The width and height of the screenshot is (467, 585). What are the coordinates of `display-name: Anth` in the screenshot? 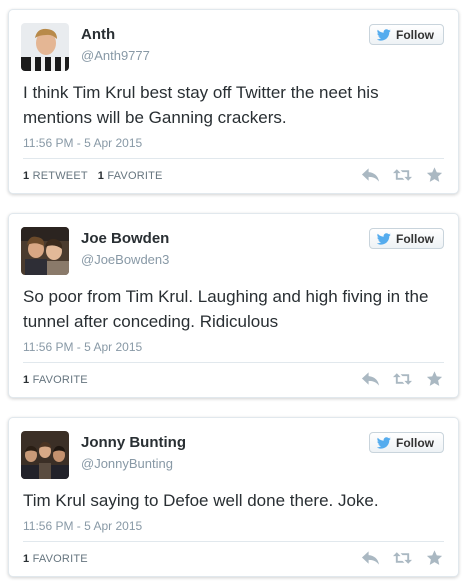 It's located at (98, 34).